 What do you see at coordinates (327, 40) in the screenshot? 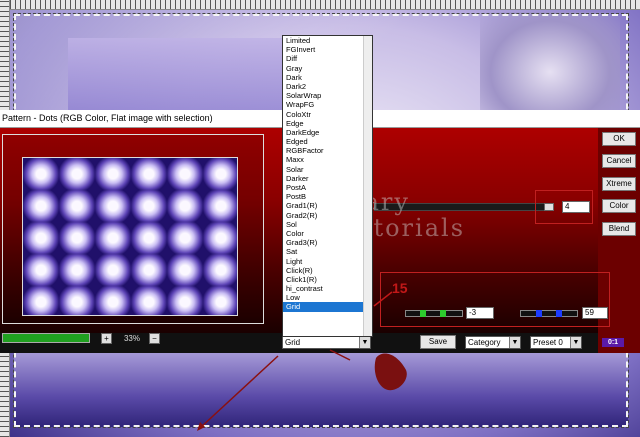
I see `dropdown-option: Limited` at bounding box center [327, 40].